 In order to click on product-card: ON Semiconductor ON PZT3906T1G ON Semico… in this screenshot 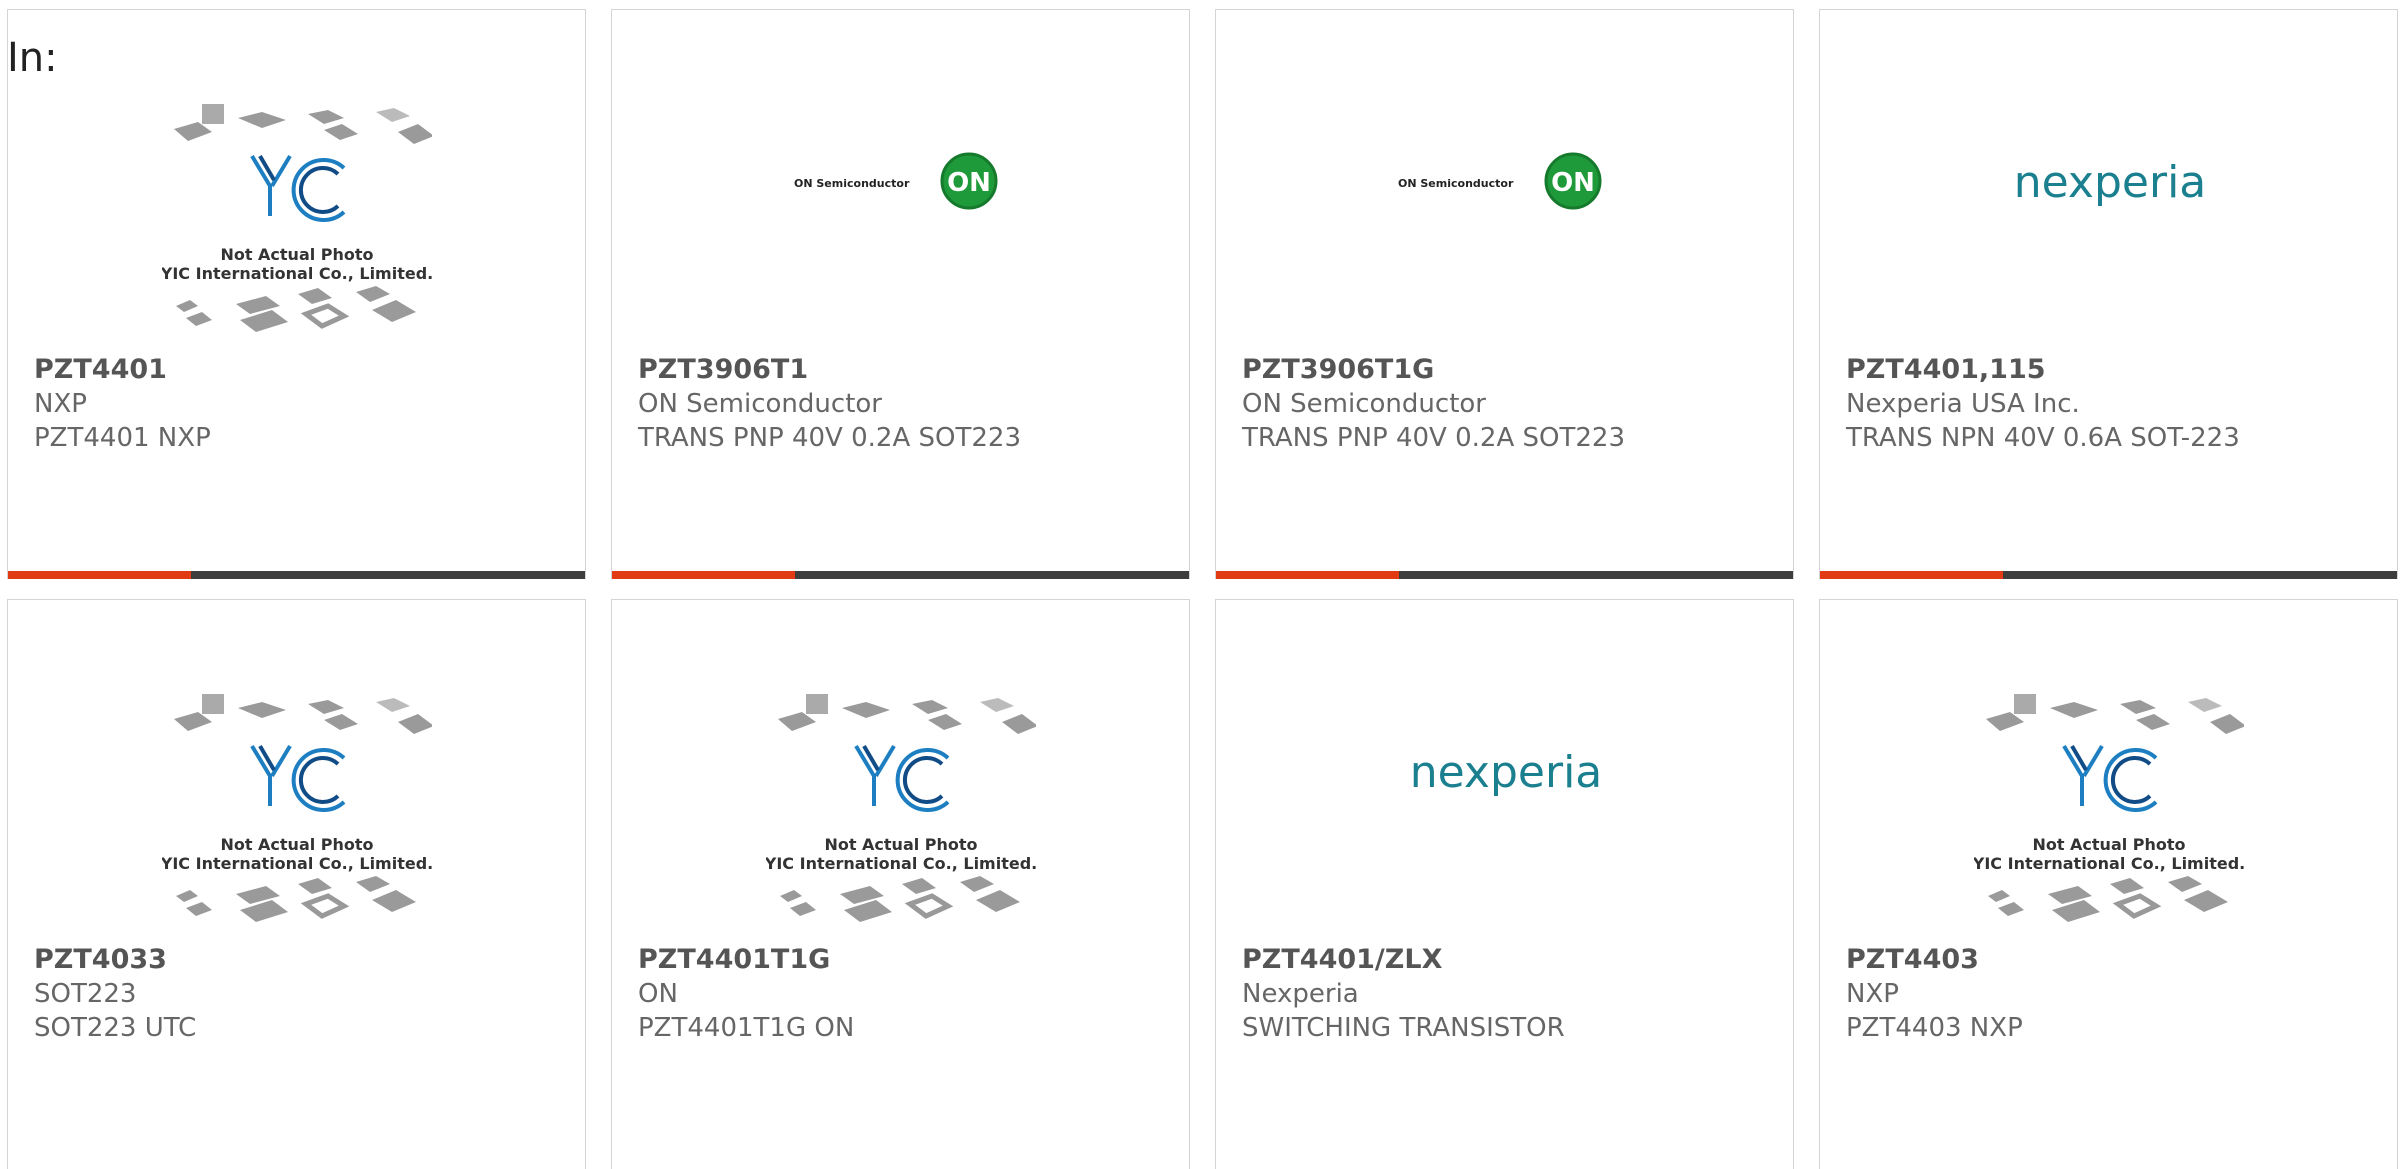, I will do `click(1504, 294)`.